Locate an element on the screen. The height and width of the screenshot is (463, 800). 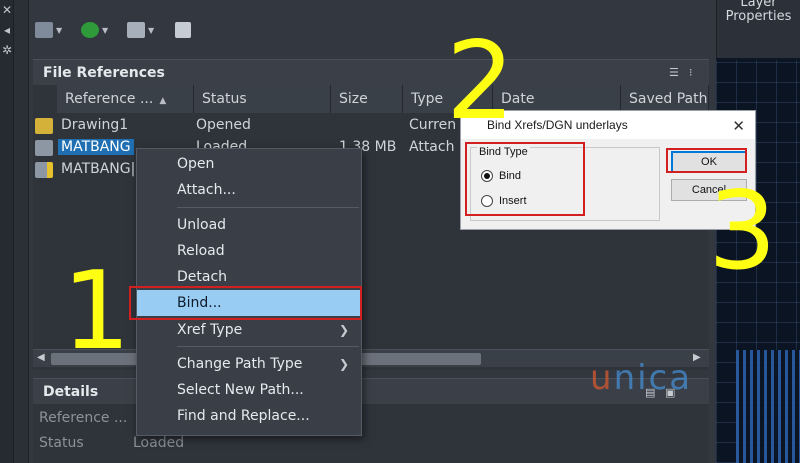
pin-icon: ◂ is located at coordinates (7, 30).